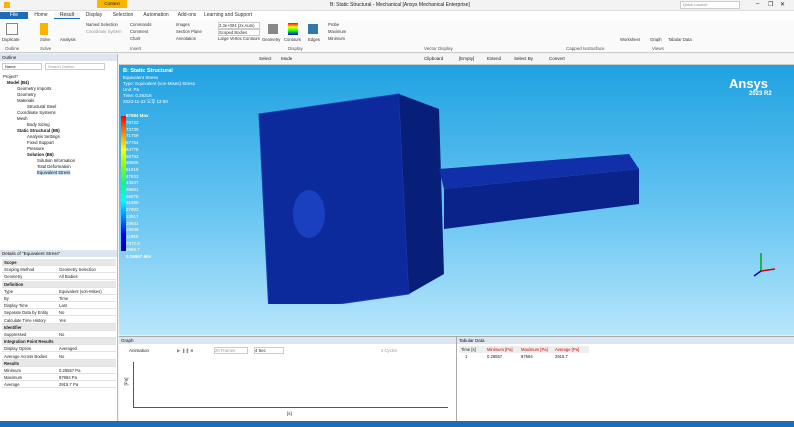 The width and height of the screenshot is (794, 427). I want to click on status-bar, so click(397, 424).